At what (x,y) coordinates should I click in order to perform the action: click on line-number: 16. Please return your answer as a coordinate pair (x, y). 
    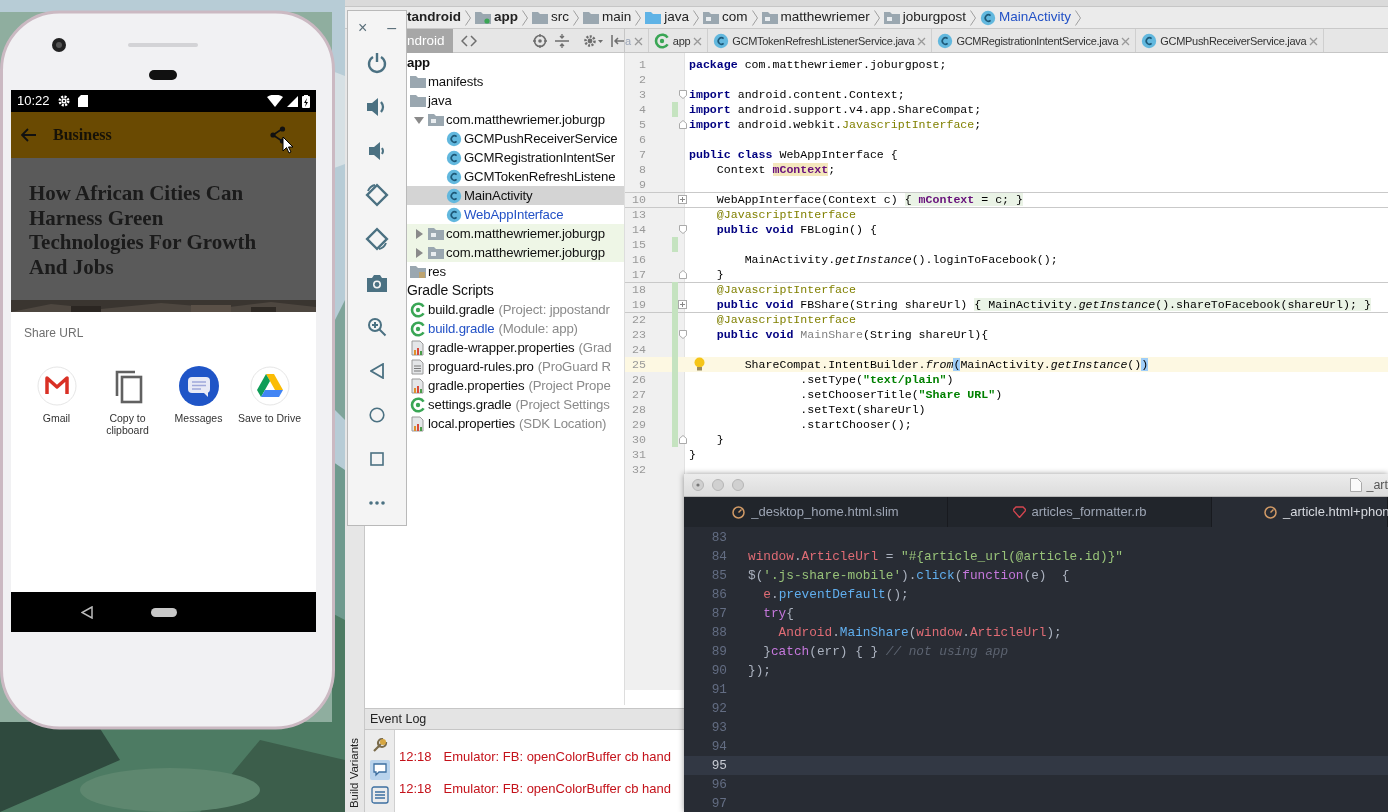
    Looking at the image, I should click on (638, 259).